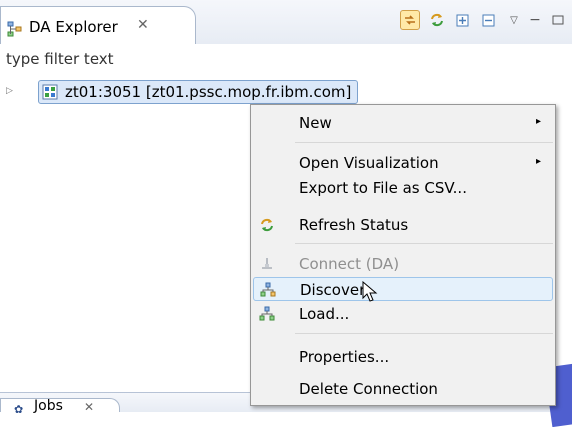 This screenshot has height=427, width=572. What do you see at coordinates (558, 20) in the screenshot?
I see `maximize-icon` at bounding box center [558, 20].